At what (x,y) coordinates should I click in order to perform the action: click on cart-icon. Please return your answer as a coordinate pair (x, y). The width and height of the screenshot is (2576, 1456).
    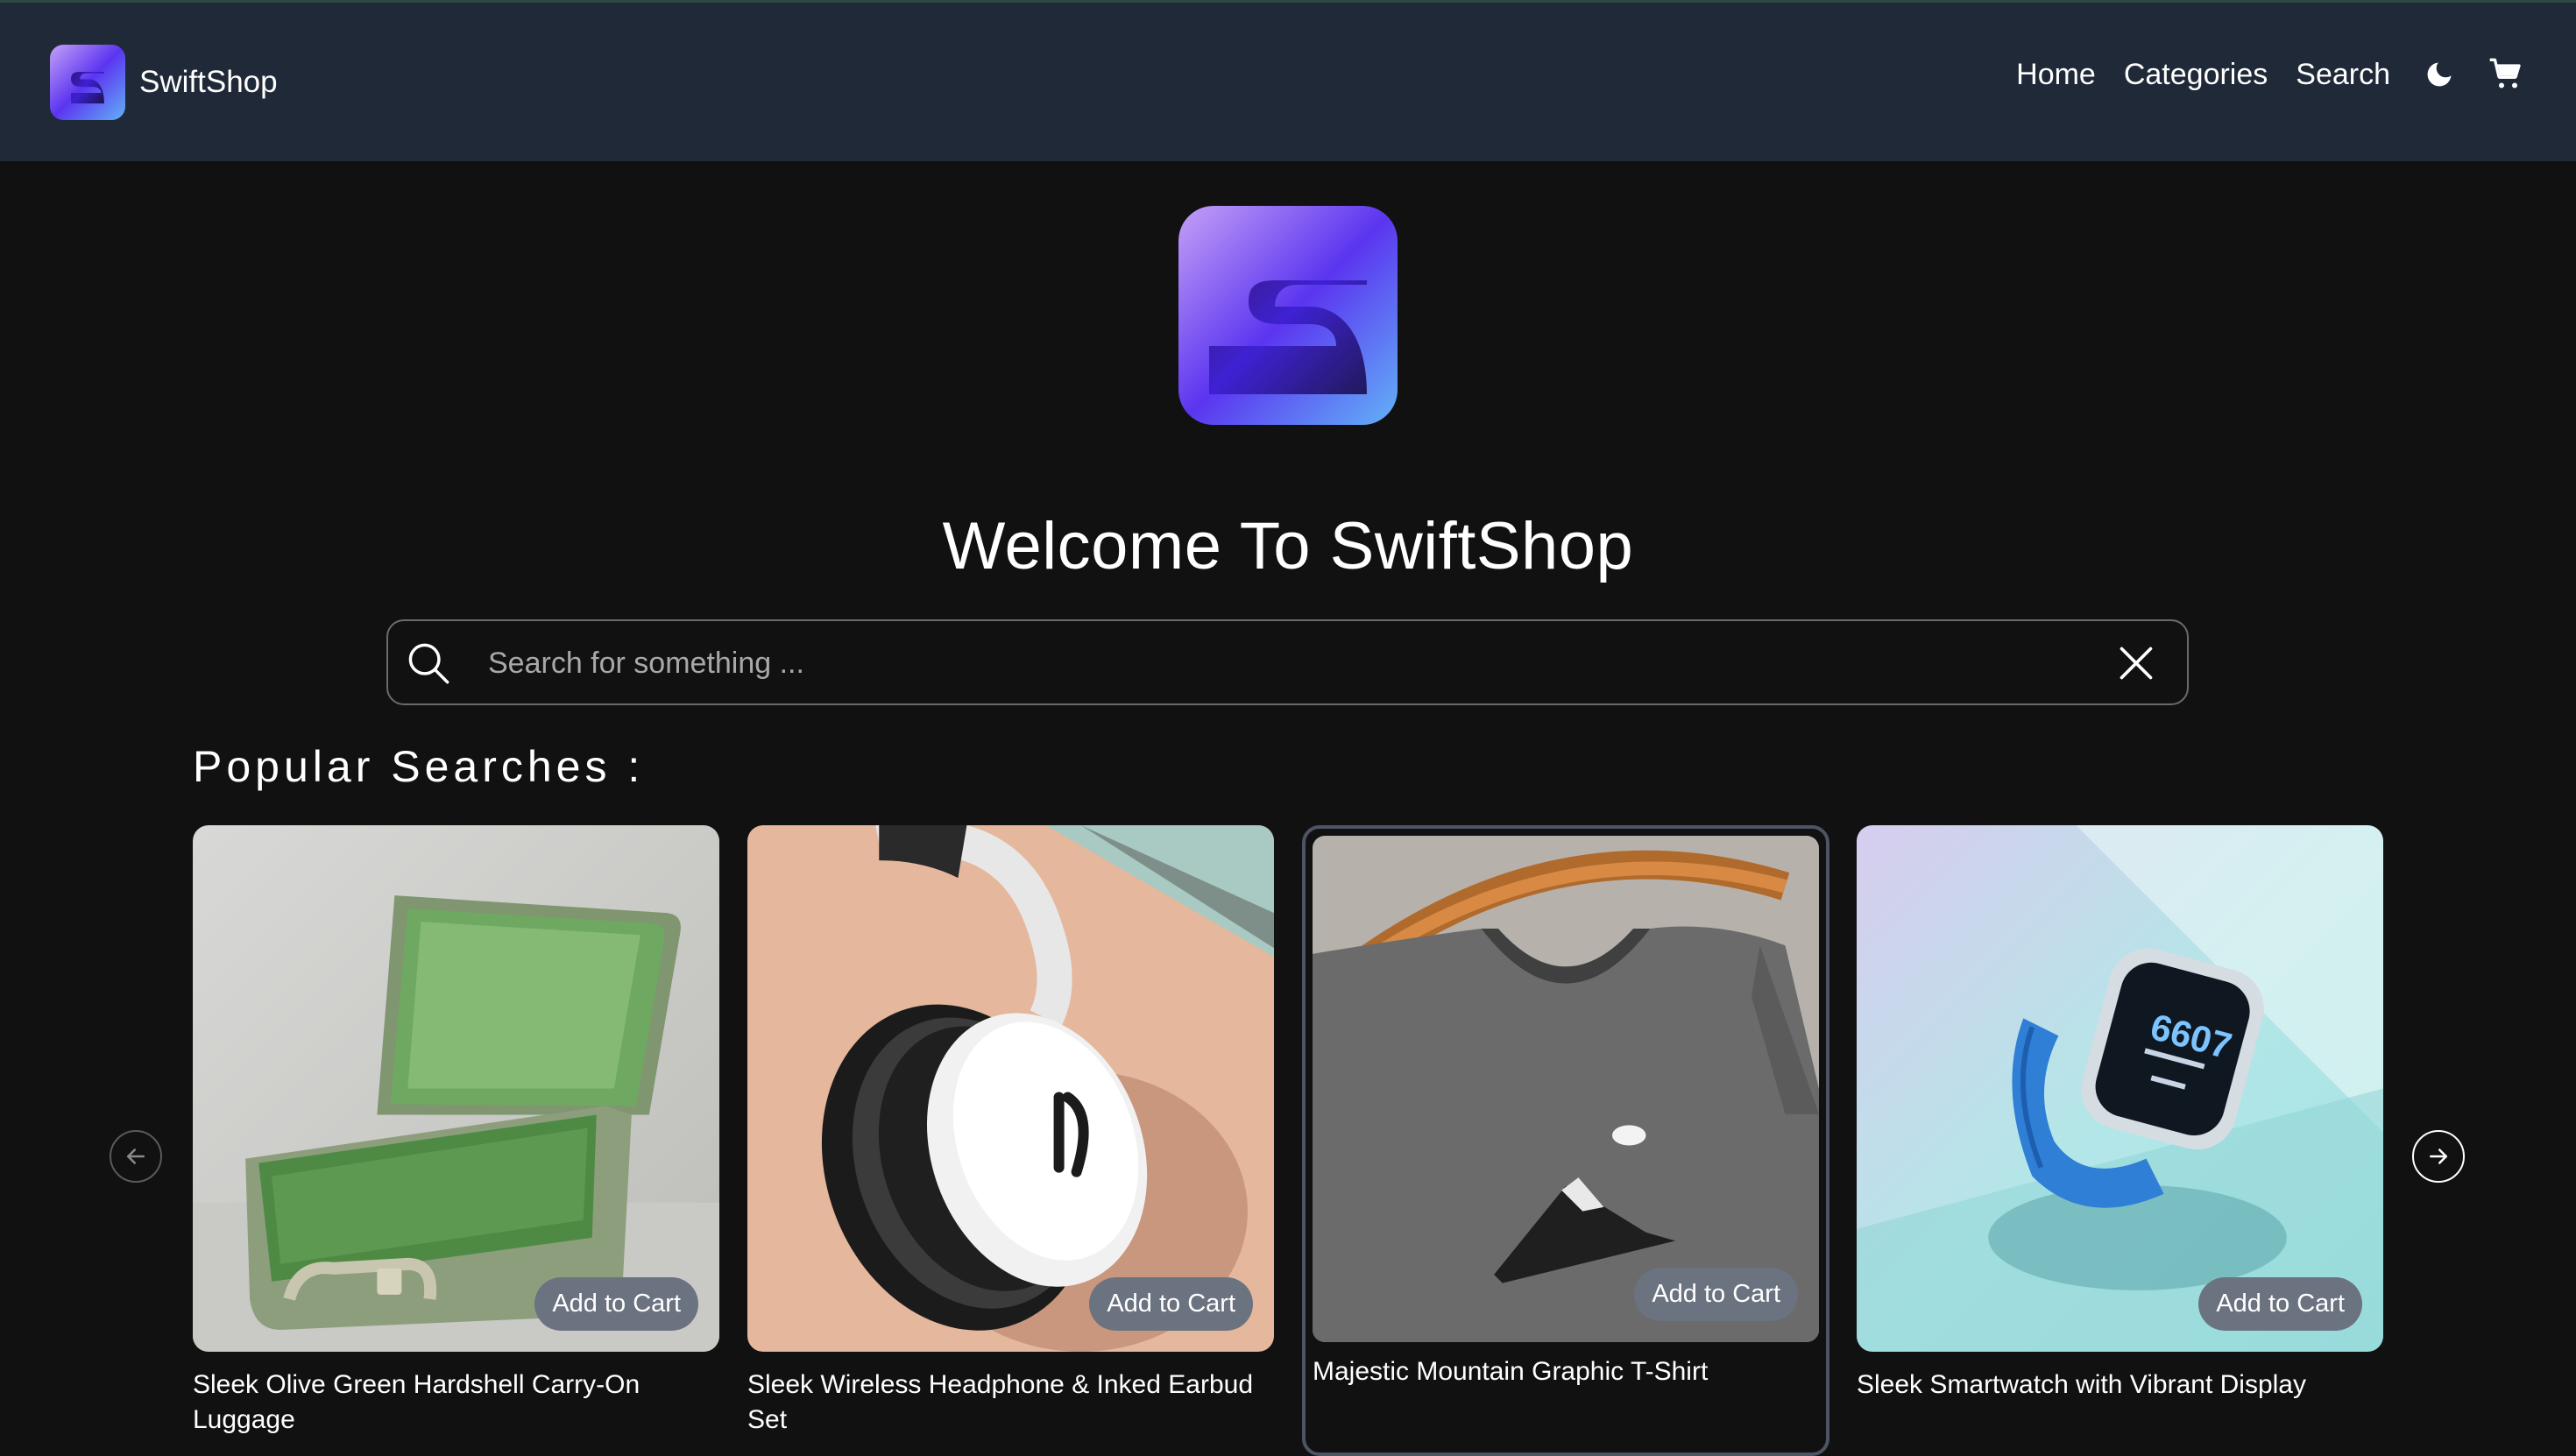
    Looking at the image, I should click on (2505, 74).